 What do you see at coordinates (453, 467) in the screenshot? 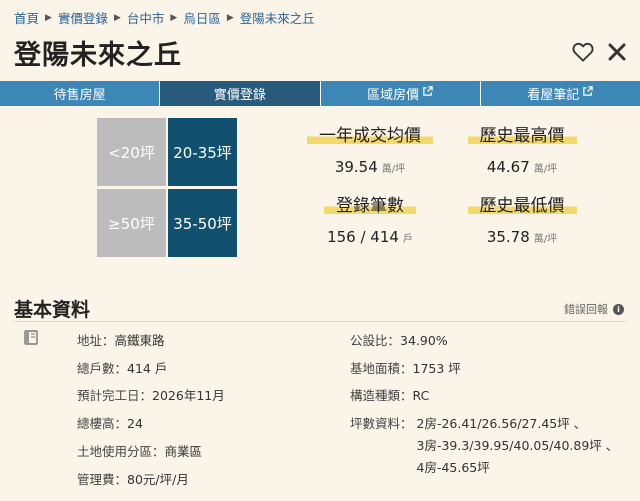
I see `unit-size-item: 4房-45.65坪` at bounding box center [453, 467].